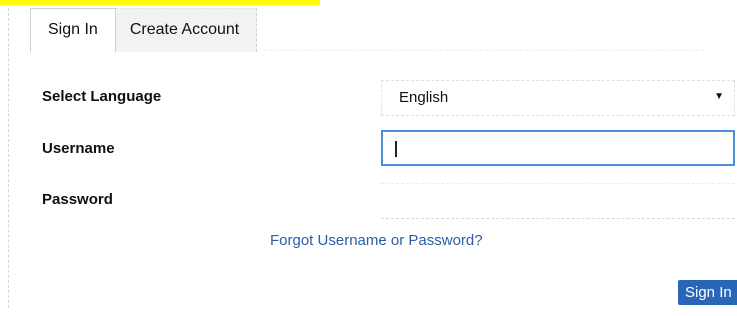  Describe the element at coordinates (102, 96) in the screenshot. I see `language-label: Select Language` at that location.